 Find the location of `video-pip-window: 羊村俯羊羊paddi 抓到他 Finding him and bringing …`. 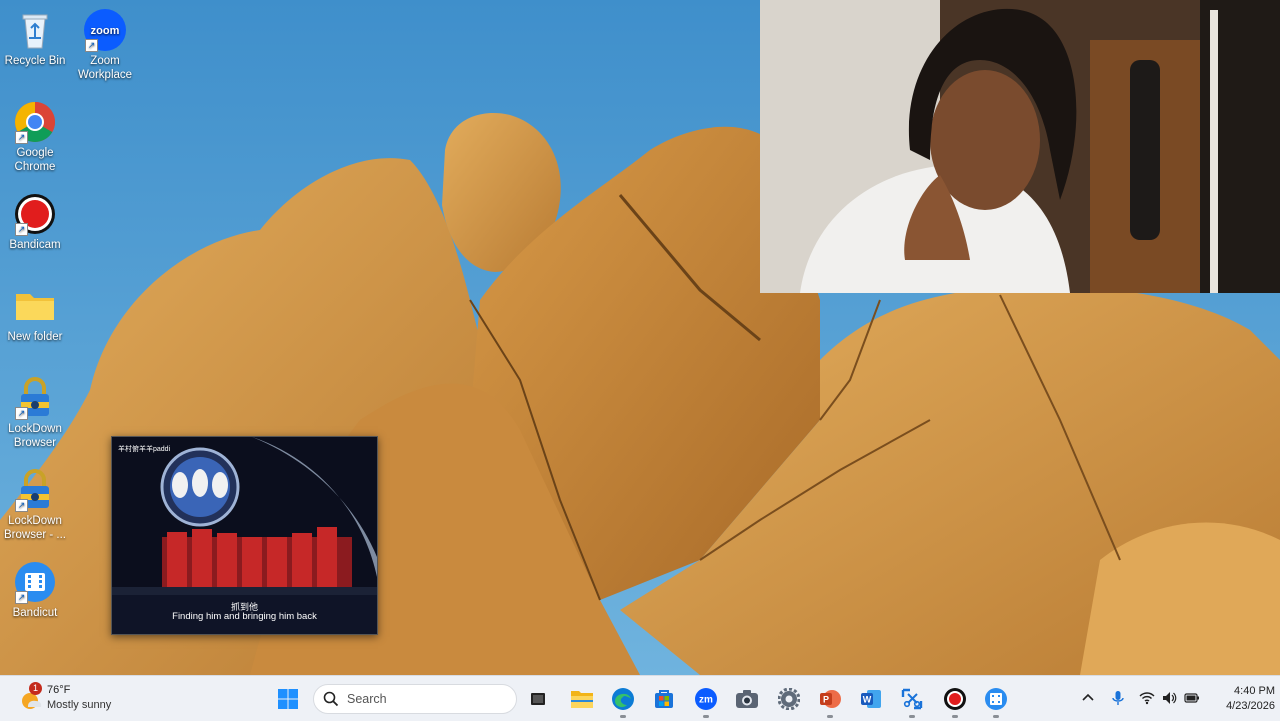

video-pip-window: 羊村俯羊羊paddi 抓到他 Finding him and bringing … is located at coordinates (244, 535).